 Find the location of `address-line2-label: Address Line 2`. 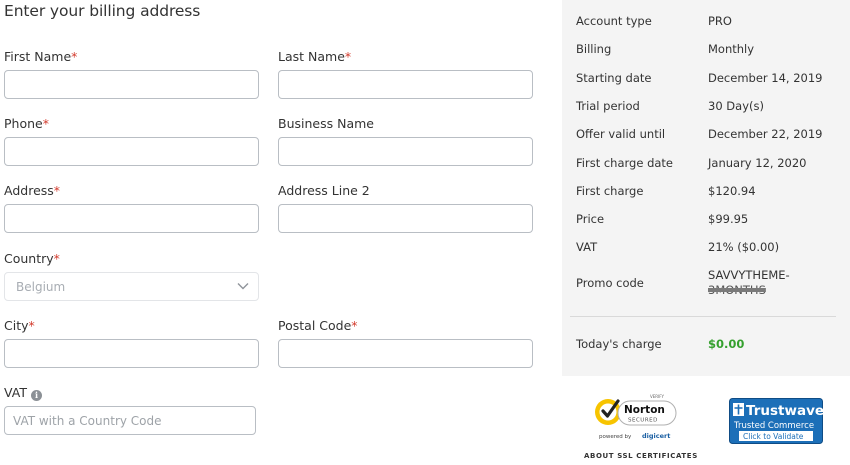

address-line2-label: Address Line 2 is located at coordinates (324, 190).